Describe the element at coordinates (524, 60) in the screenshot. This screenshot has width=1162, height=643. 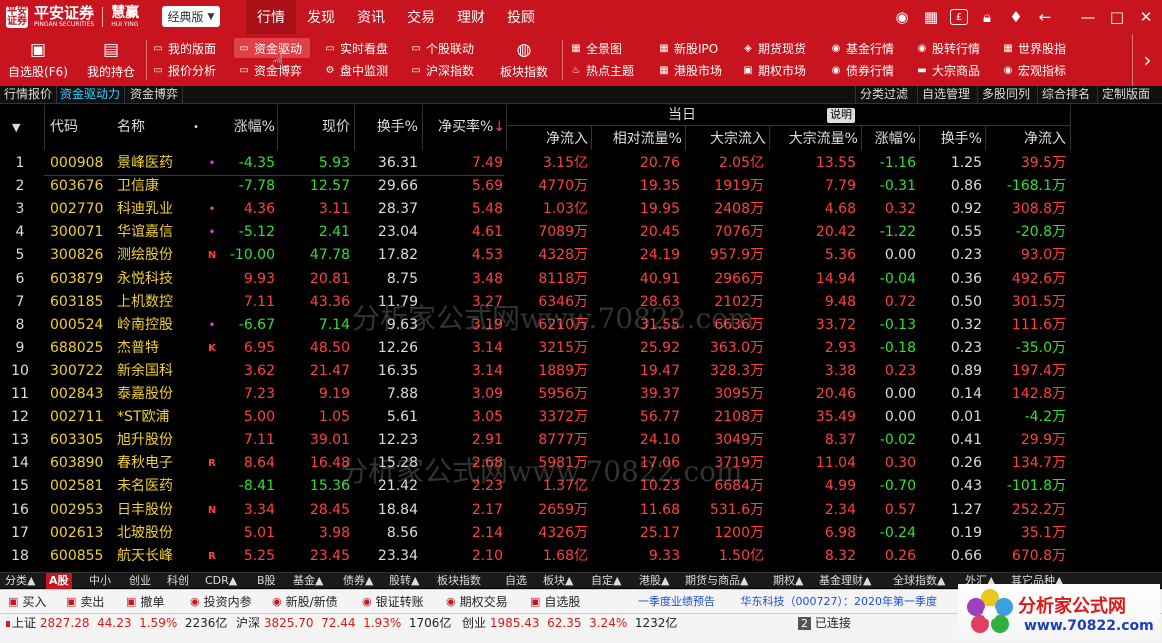
I see `sector-index-button: ◍ 板块指数` at that location.